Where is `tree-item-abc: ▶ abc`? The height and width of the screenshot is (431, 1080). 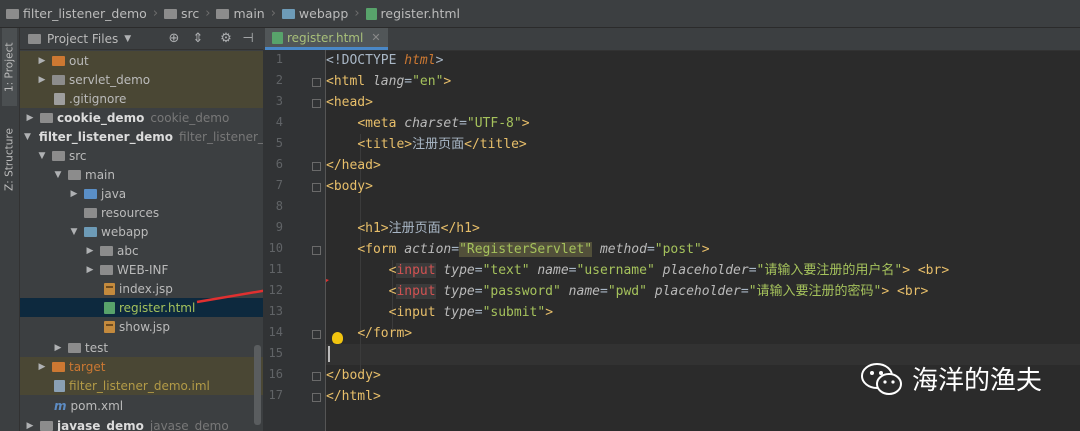
tree-item-abc: ▶ abc is located at coordinates (141, 250).